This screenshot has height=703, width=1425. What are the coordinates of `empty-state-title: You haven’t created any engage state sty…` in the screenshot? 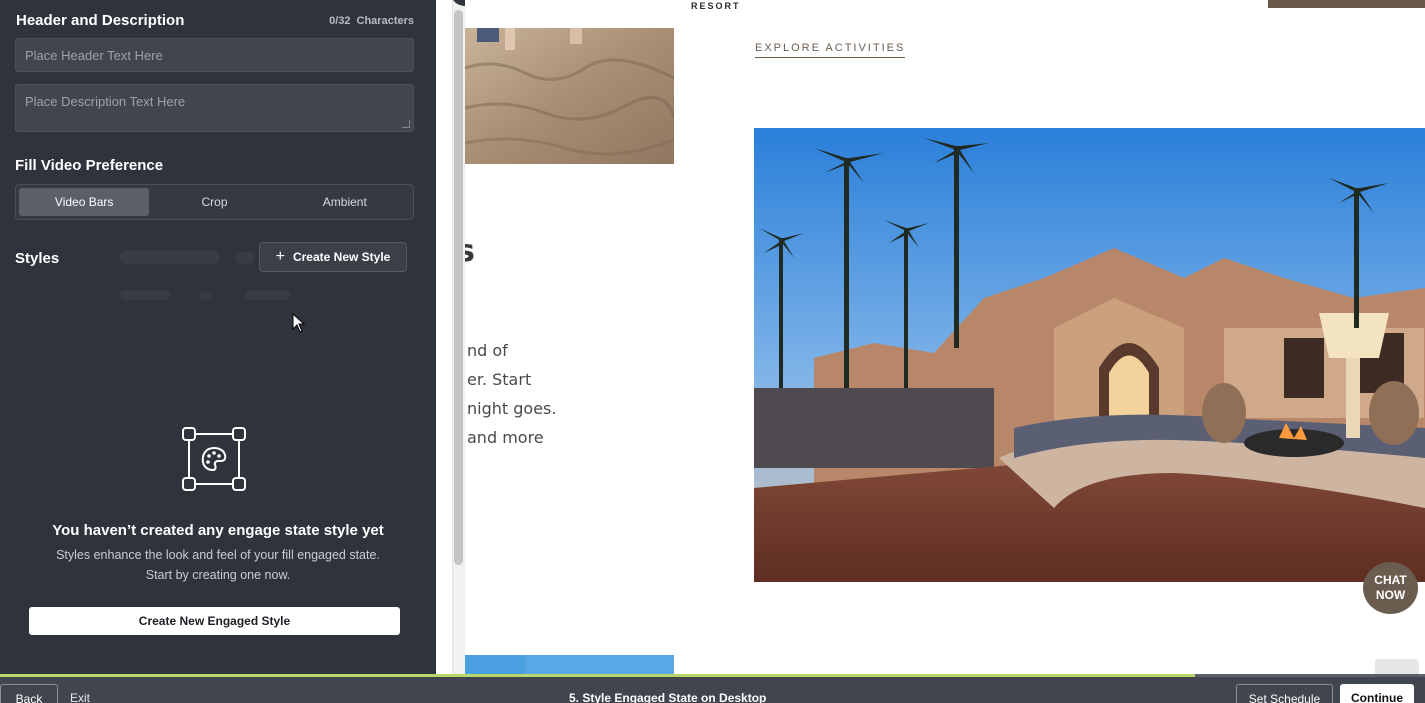 It's located at (218, 530).